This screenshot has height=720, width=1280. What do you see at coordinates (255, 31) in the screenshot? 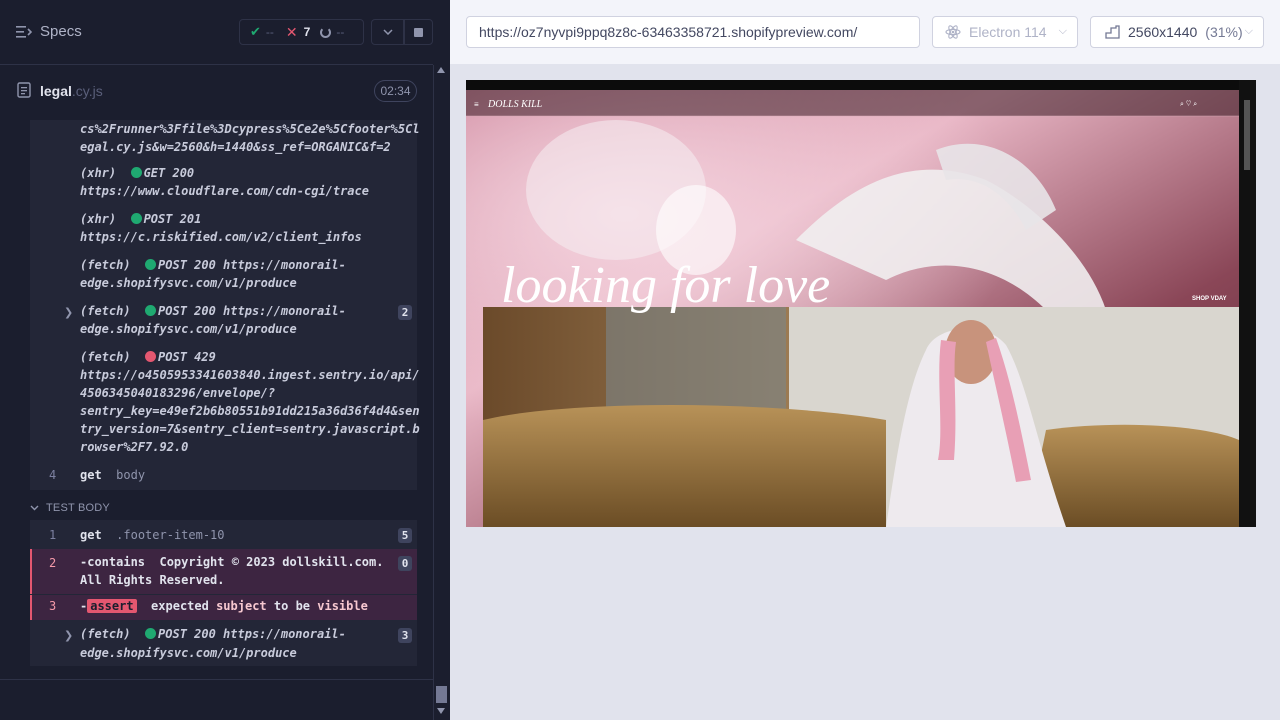
I see `passed-check-icon: ✔` at bounding box center [255, 31].